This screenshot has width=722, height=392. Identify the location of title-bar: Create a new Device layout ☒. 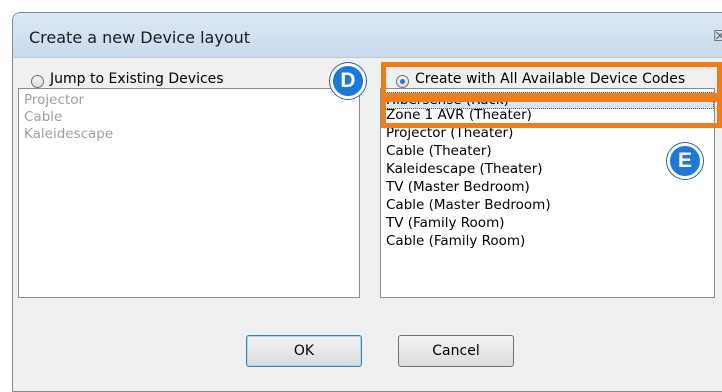
(367, 35).